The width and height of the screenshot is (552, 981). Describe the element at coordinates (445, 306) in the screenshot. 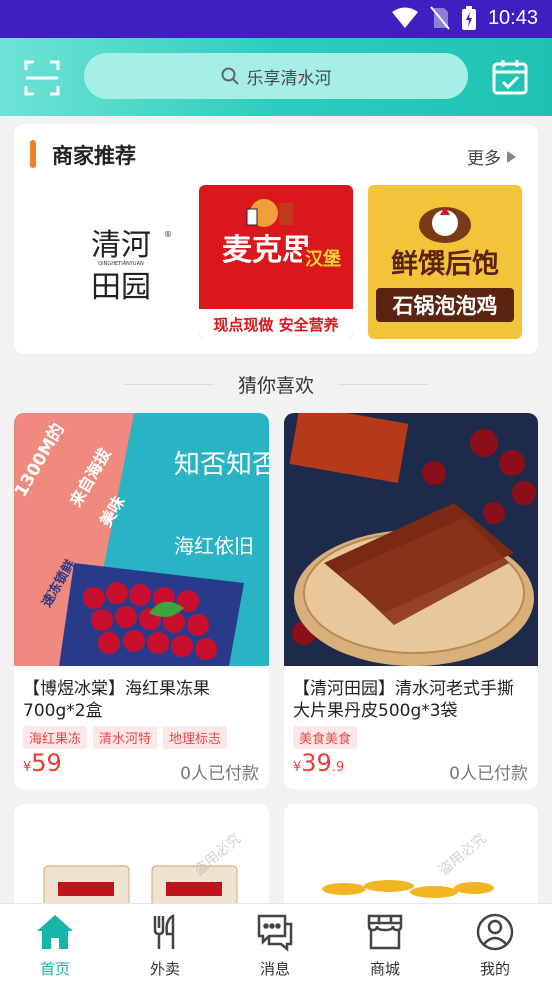

I see `xianzhuan-sub: 石锅泡泡鸡` at that location.